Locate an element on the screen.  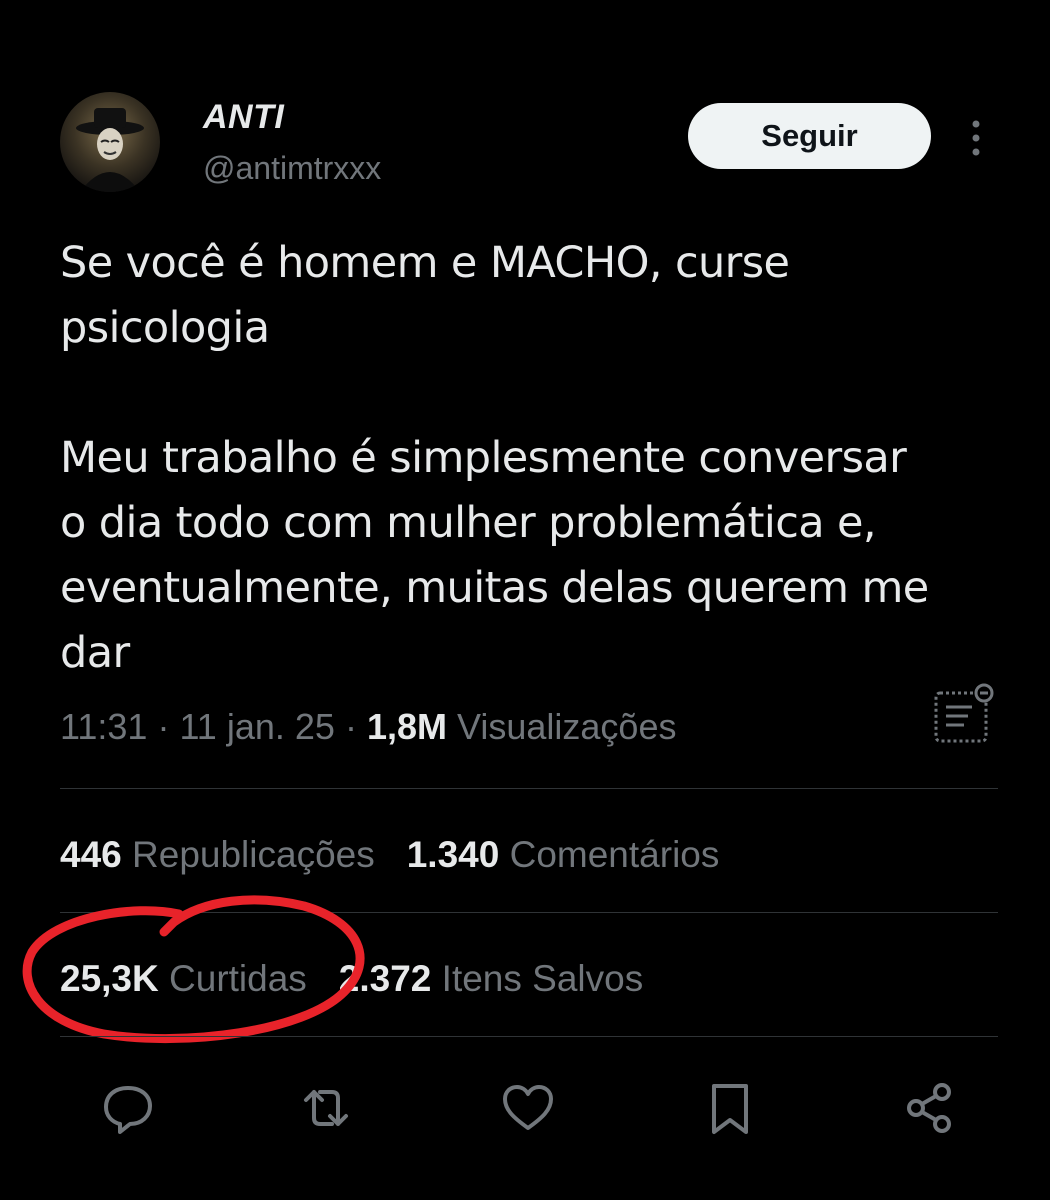
repost-icon is located at coordinates (326, 1108).